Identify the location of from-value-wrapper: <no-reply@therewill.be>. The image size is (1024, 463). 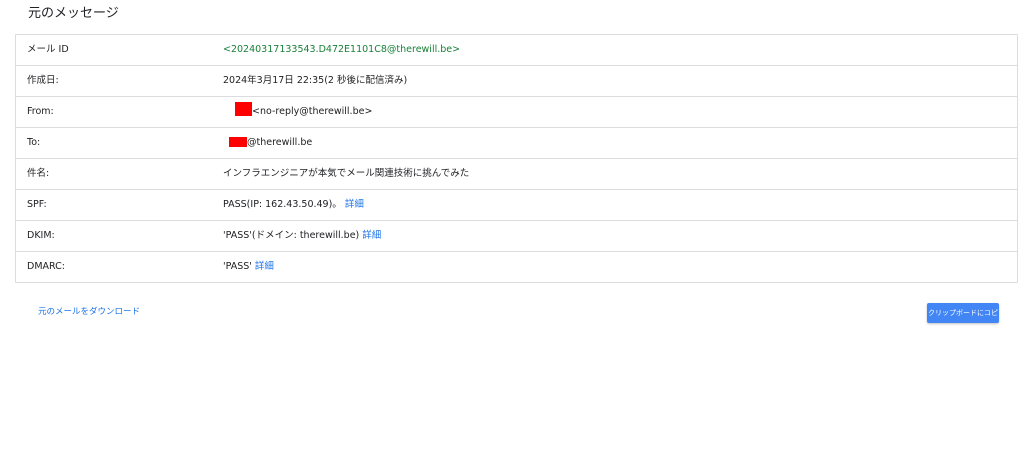
(303, 112).